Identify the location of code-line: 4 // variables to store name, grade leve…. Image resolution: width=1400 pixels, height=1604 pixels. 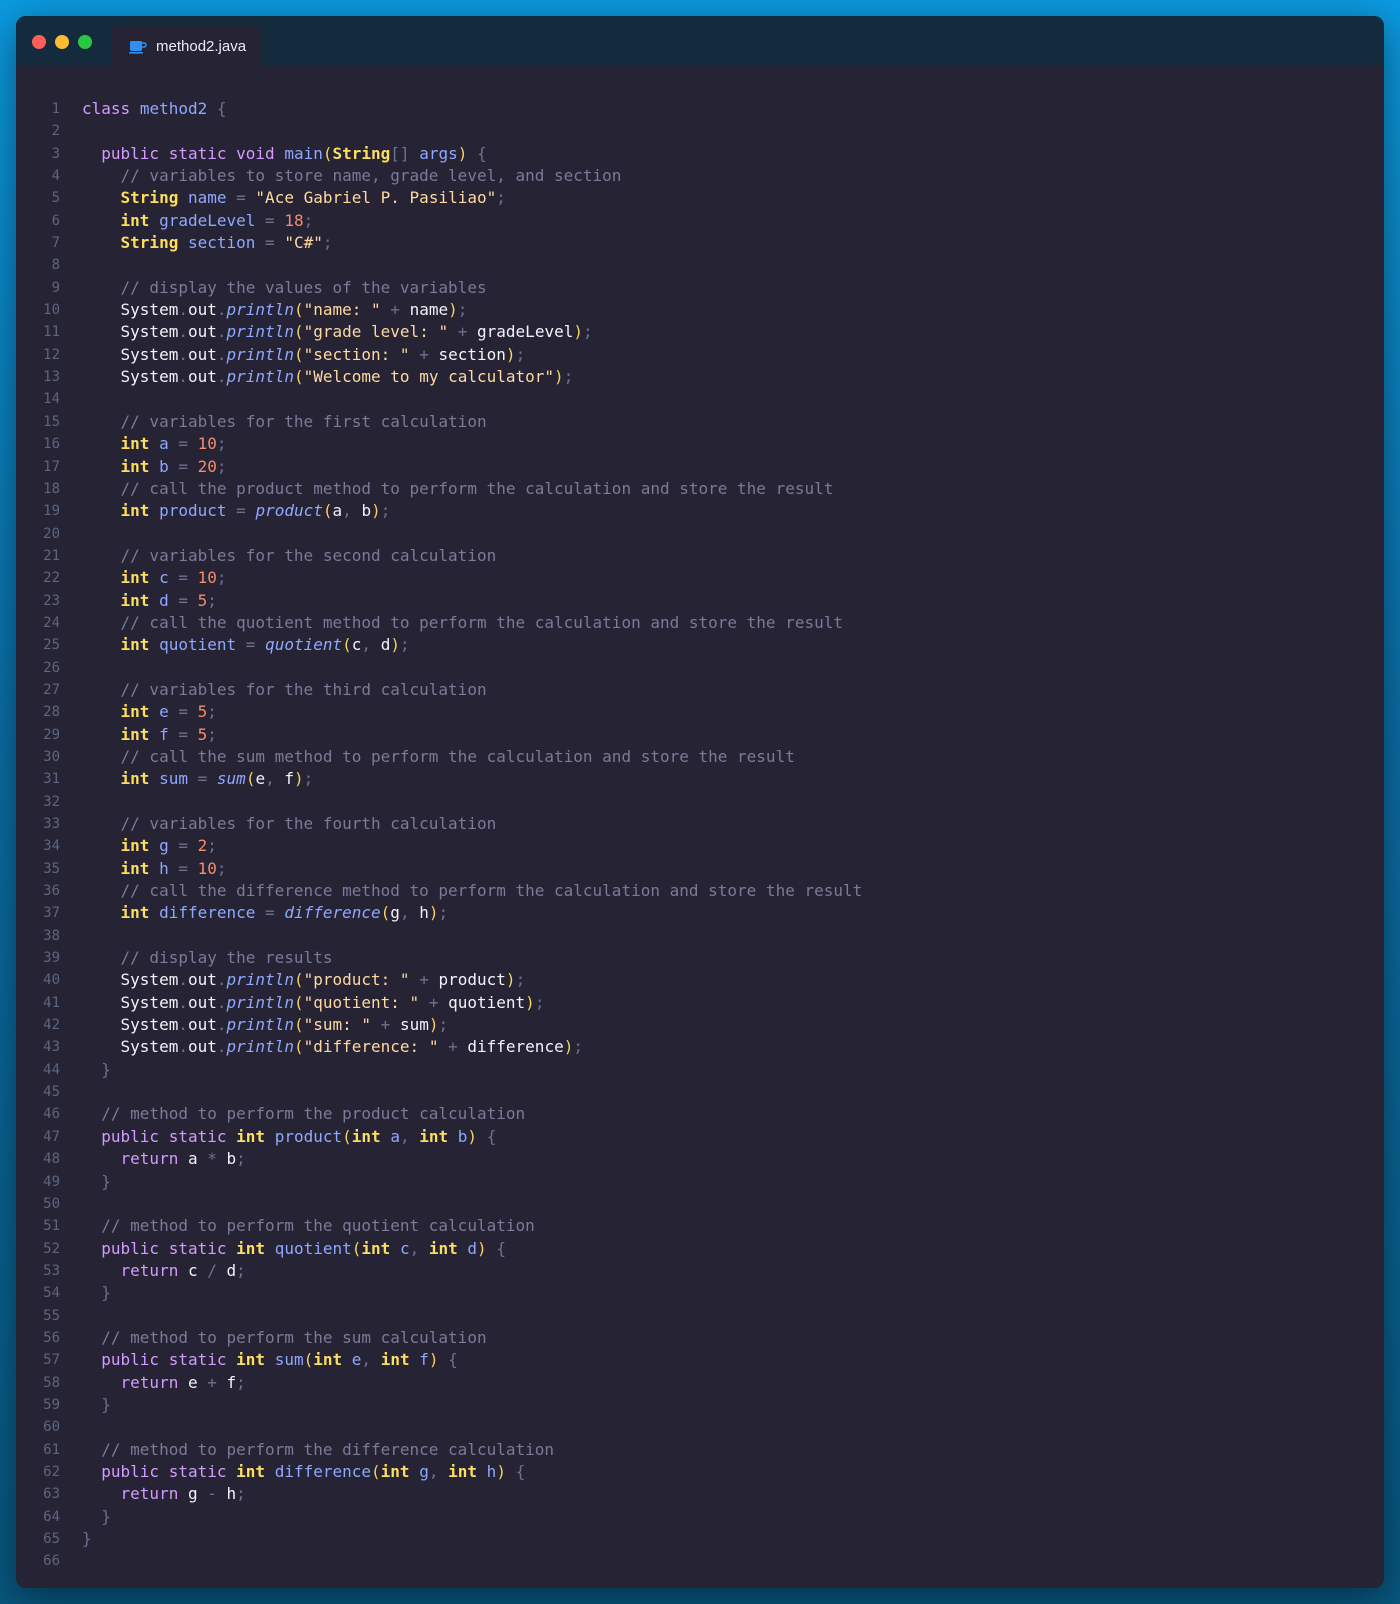
(700, 176).